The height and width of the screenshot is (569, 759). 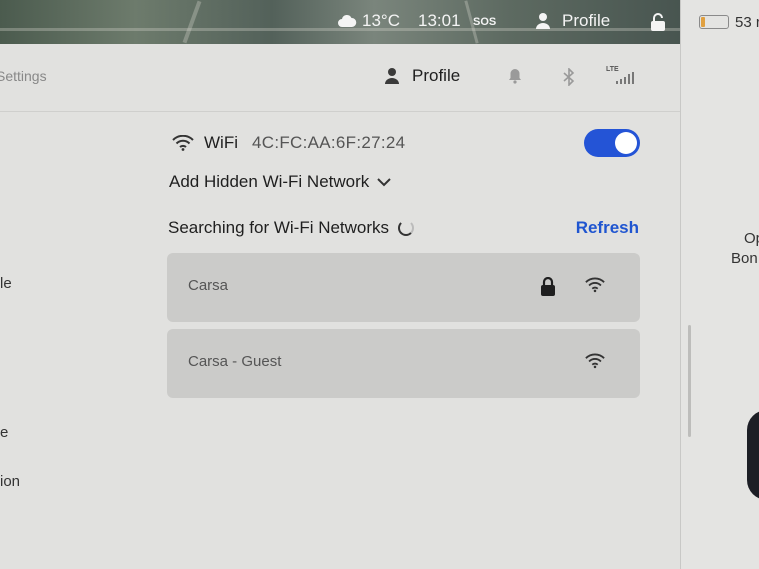 I want to click on add-hidden-network-dropdown: Add Hidden Wi-Fi Network, so click(x=280, y=182).